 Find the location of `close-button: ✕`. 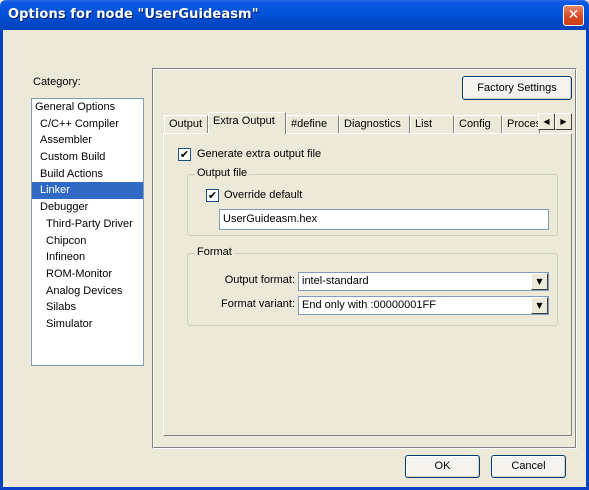

close-button: ✕ is located at coordinates (573, 15).